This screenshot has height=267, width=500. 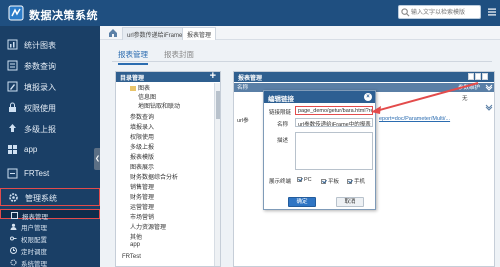 I want to click on tree-item: FRTest, so click(x=131, y=257).